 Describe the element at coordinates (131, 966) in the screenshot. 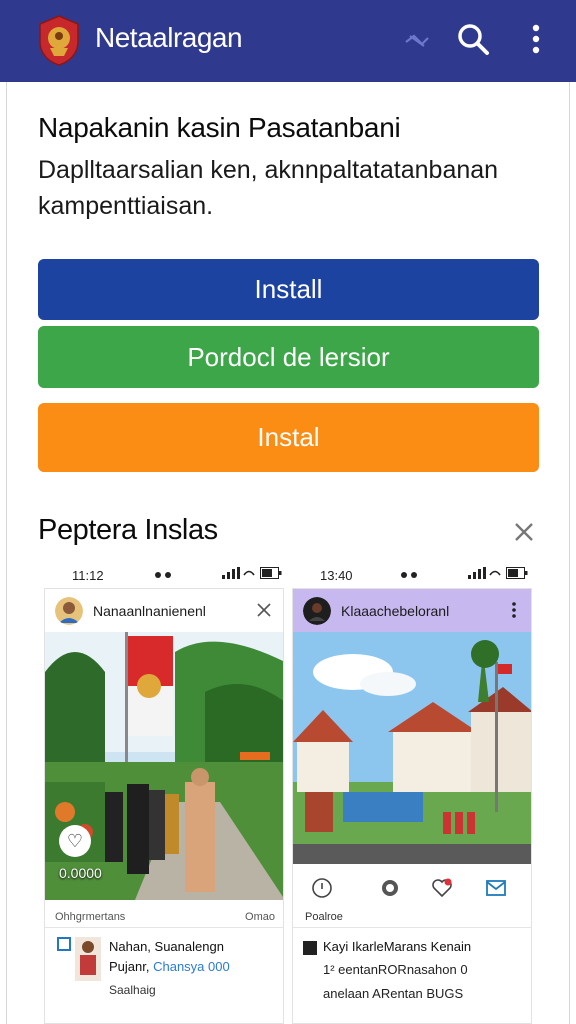

I see `item-subtitle-text: Pujanr,` at that location.